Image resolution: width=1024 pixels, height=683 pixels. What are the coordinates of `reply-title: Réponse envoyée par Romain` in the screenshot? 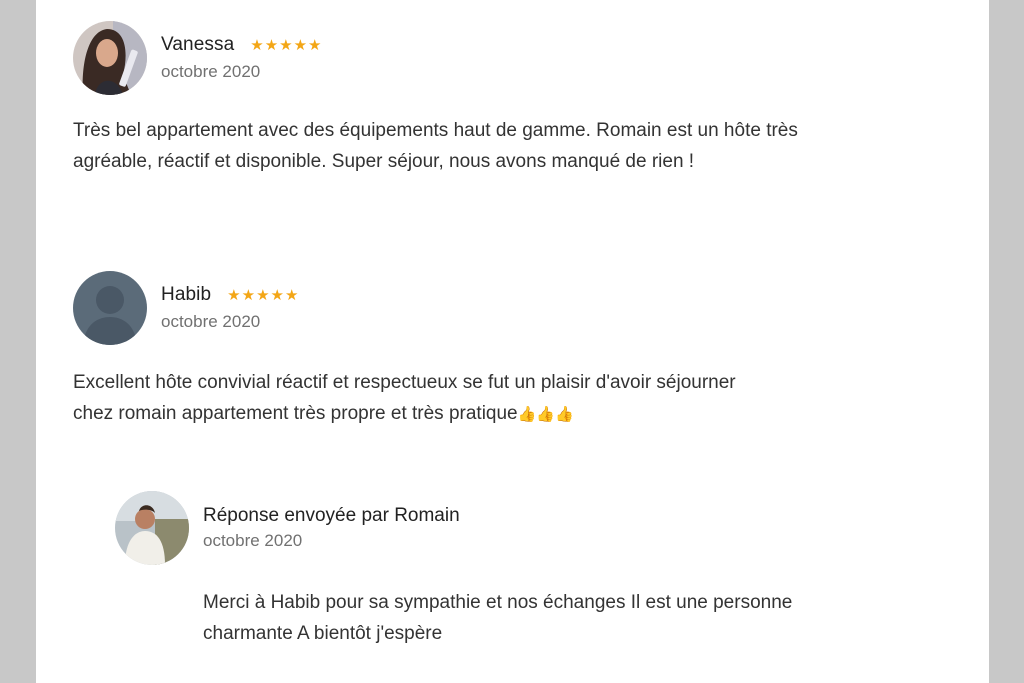 It's located at (331, 515).